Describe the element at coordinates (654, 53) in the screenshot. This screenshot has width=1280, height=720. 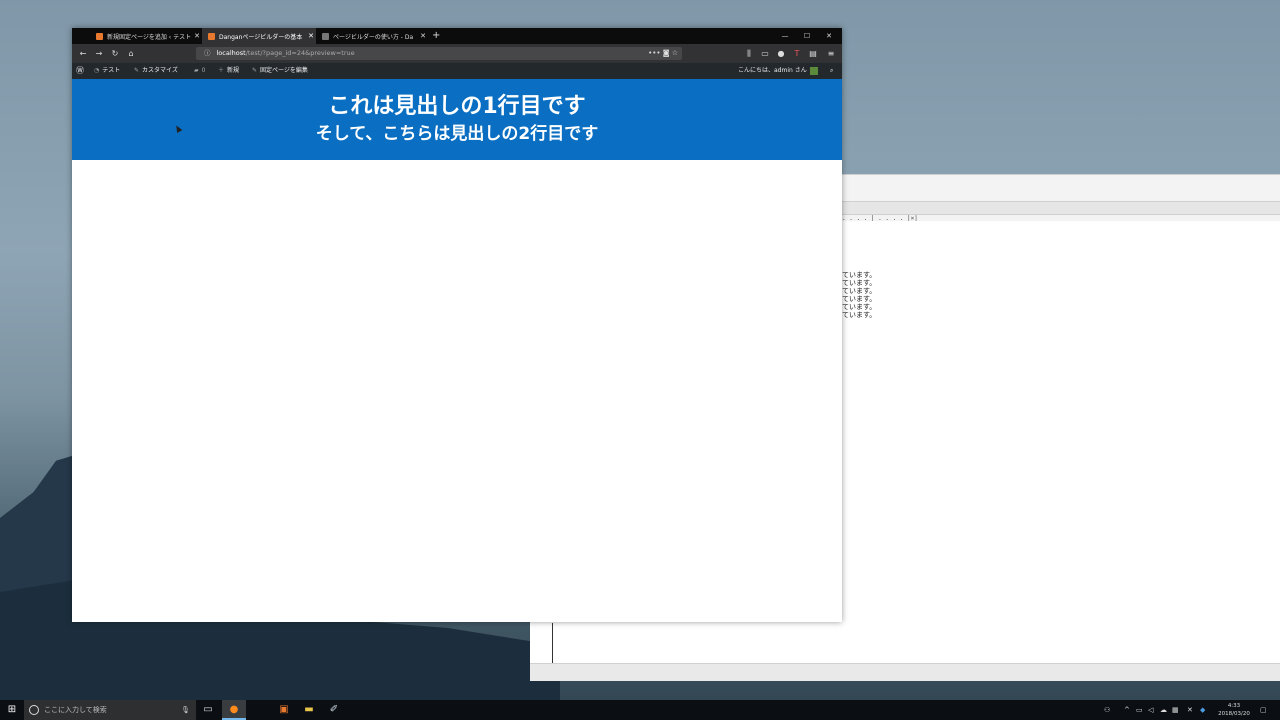
I see `page-actions-icon: •••` at that location.